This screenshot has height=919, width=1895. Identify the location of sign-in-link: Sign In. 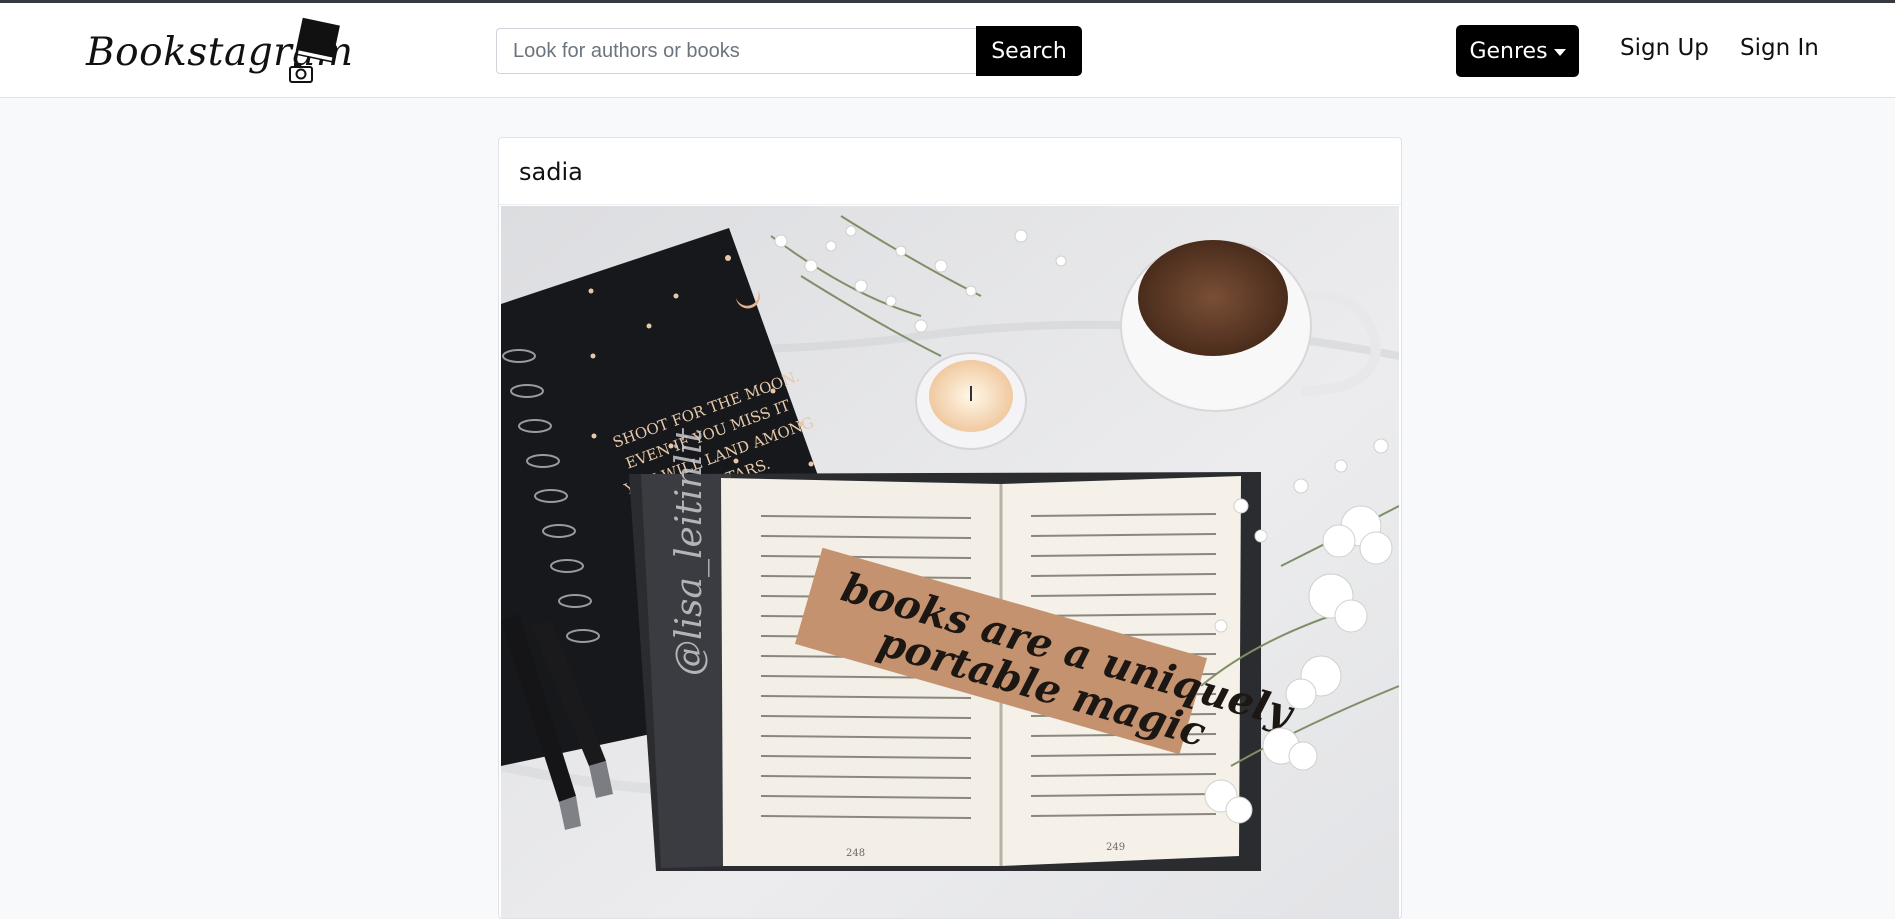
(1779, 48).